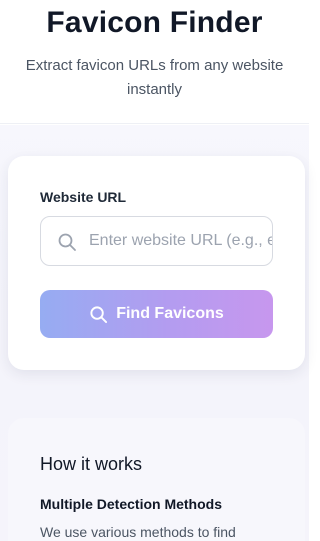 The height and width of the screenshot is (541, 320). I want to click on method-title: Multiple Detection Methods, so click(131, 504).